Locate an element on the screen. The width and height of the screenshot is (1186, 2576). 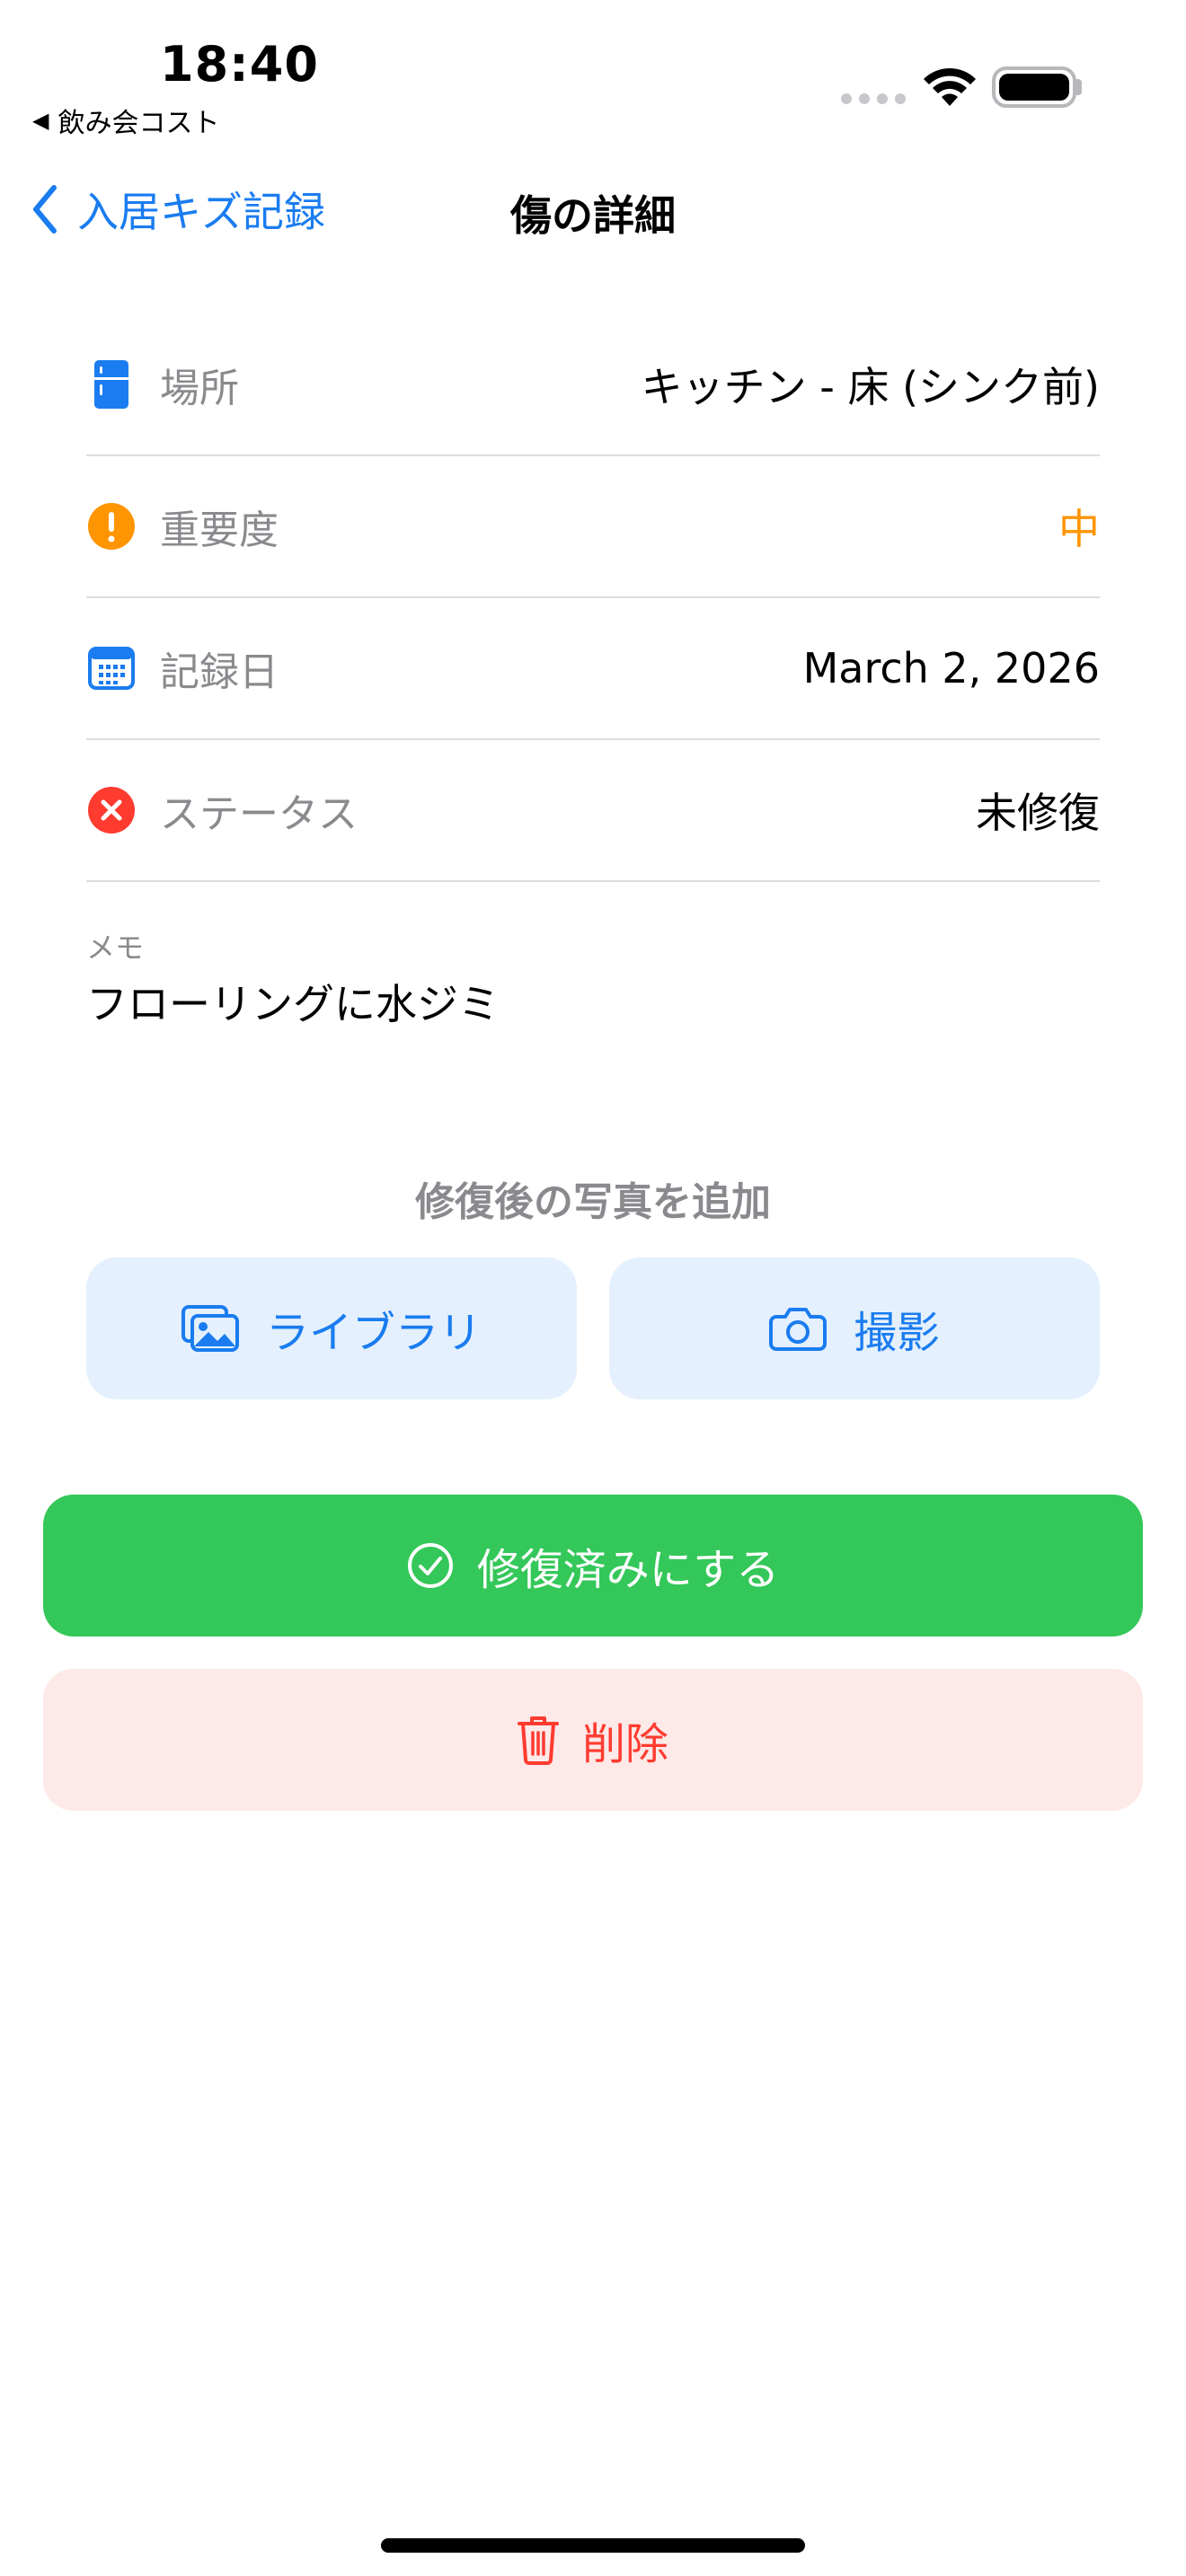
home-indicator is located at coordinates (593, 2545).